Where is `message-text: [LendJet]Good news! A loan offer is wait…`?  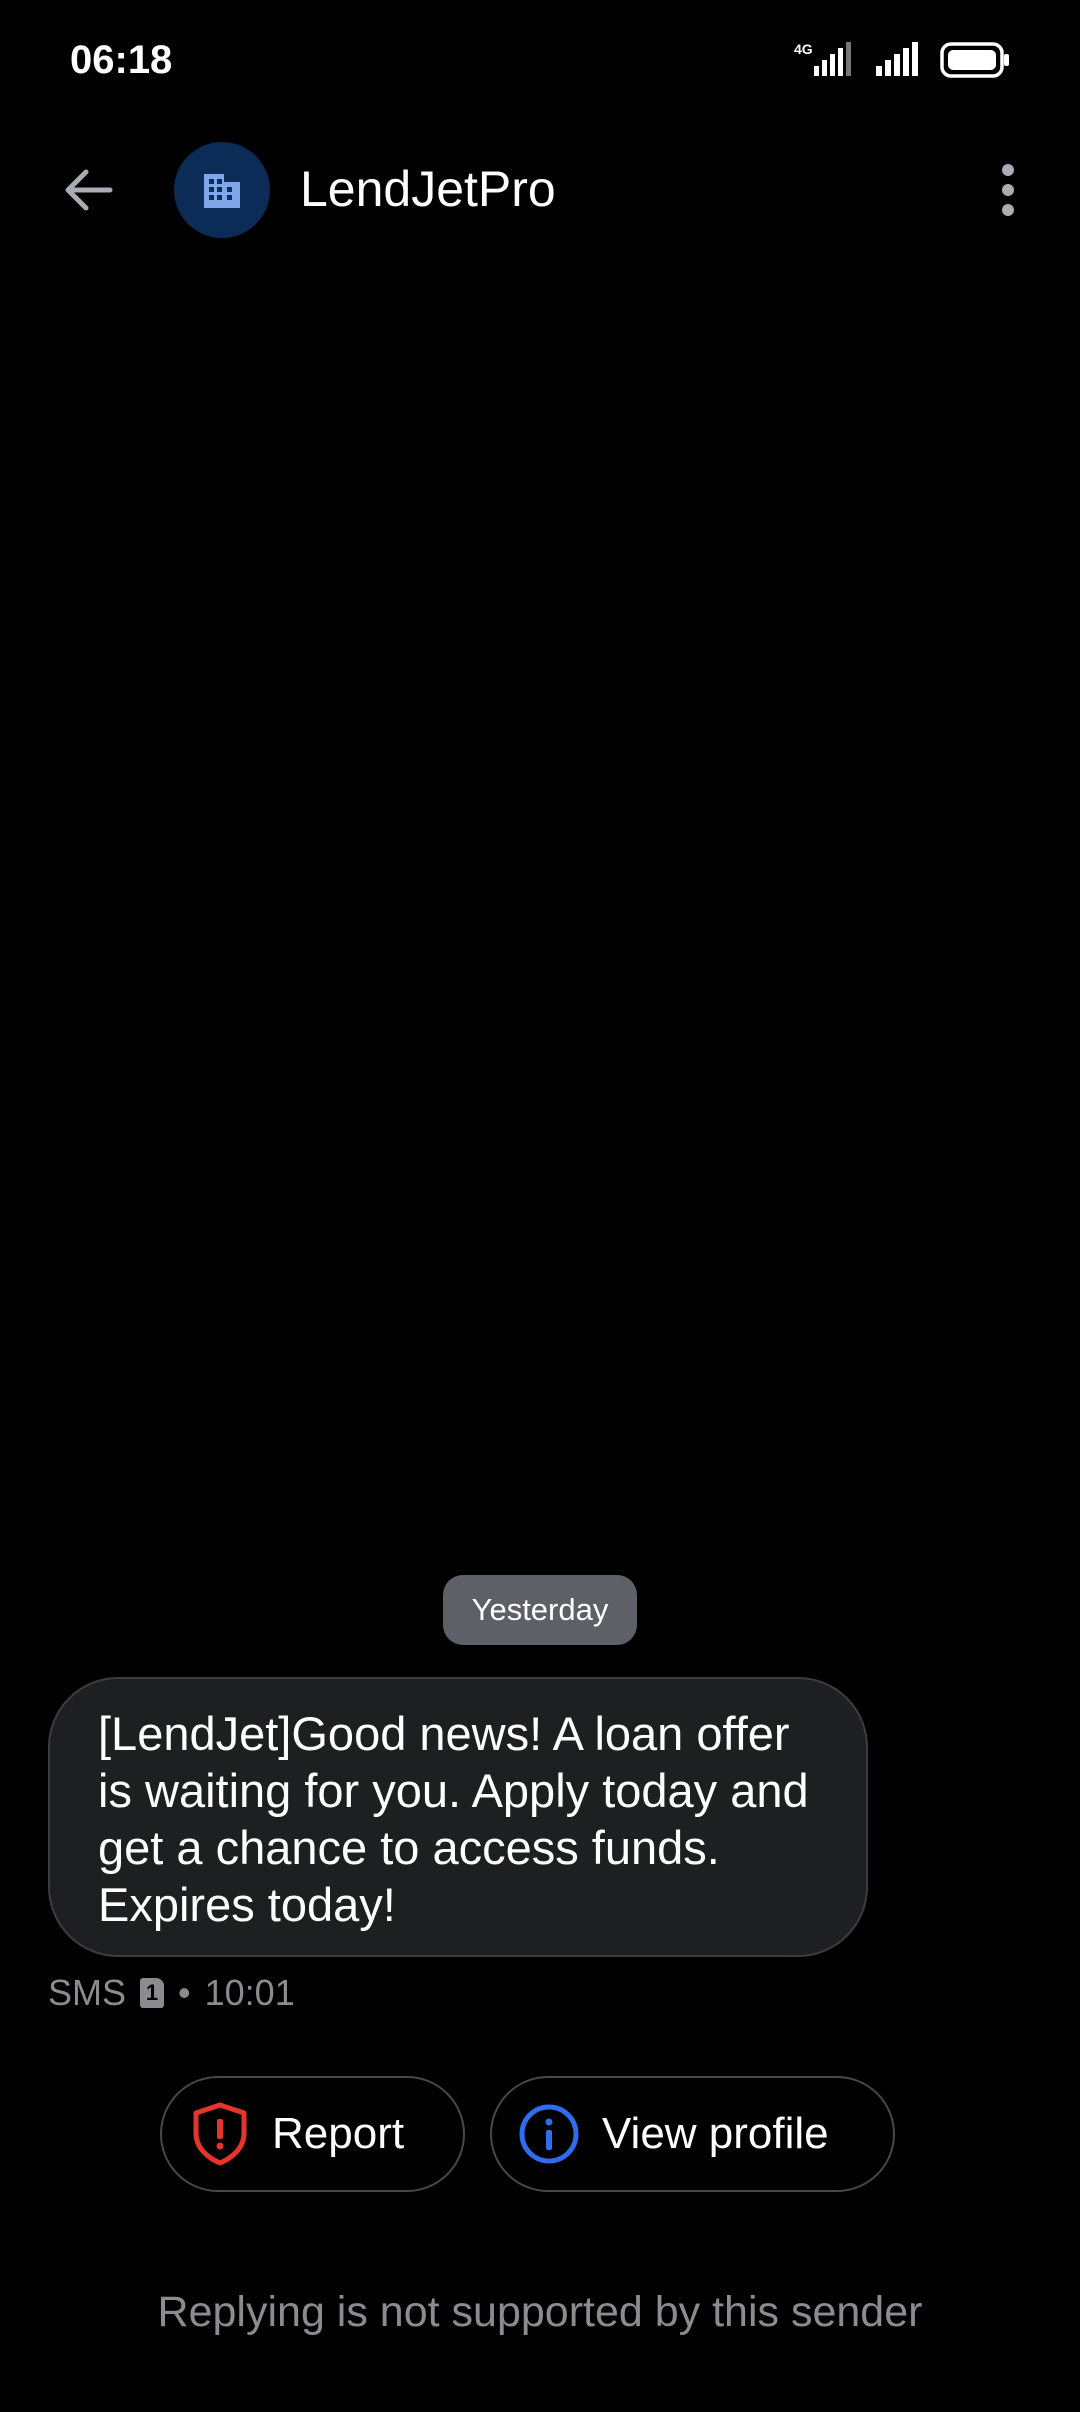 message-text: [LendJet]Good news! A loan offer is wait… is located at coordinates (453, 1819).